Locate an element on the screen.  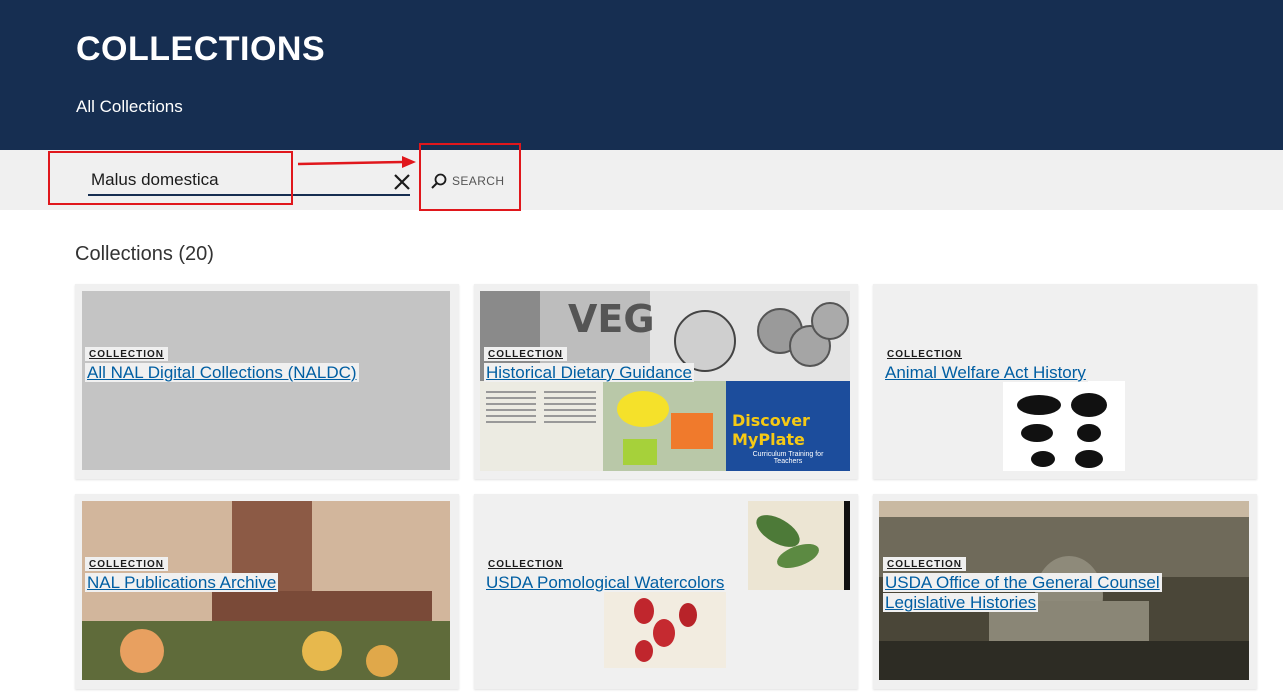
collection-title-link: All NAL Digital Collections (NALDC) is located at coordinates (222, 372).